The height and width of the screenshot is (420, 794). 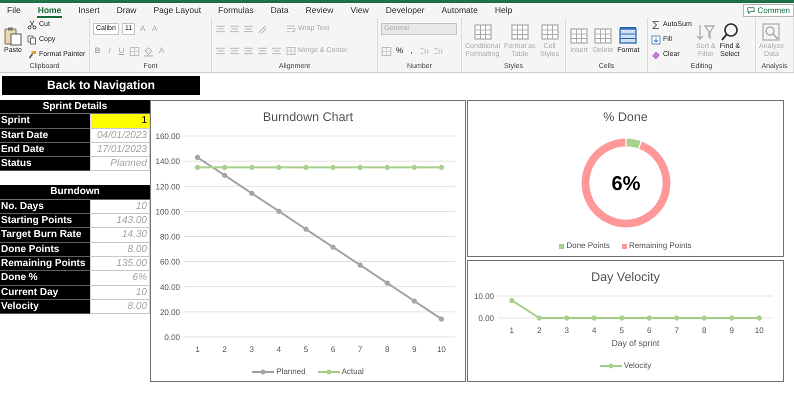 What do you see at coordinates (656, 25) in the screenshot?
I see `sum-icon` at bounding box center [656, 25].